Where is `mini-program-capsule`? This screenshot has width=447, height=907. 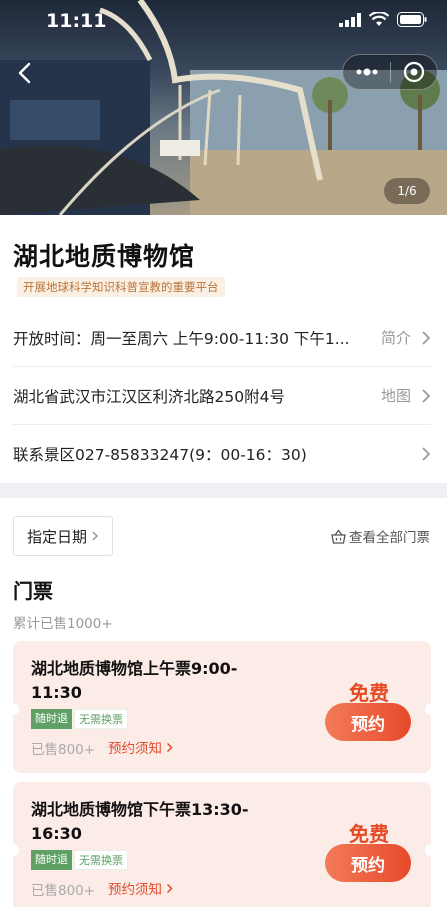
mini-program-capsule is located at coordinates (390, 72).